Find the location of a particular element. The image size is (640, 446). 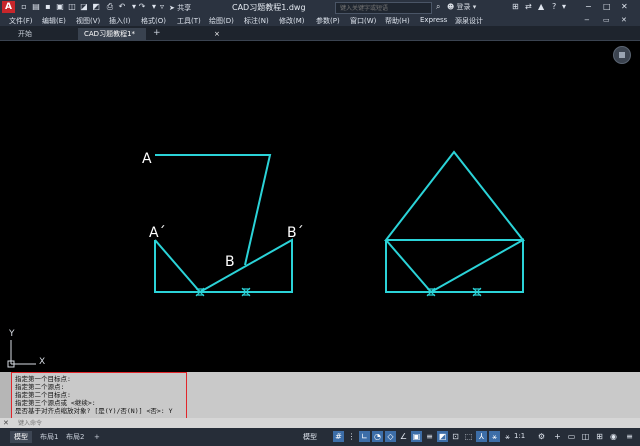

annotation-monitor-icon: + is located at coordinates (557, 436).